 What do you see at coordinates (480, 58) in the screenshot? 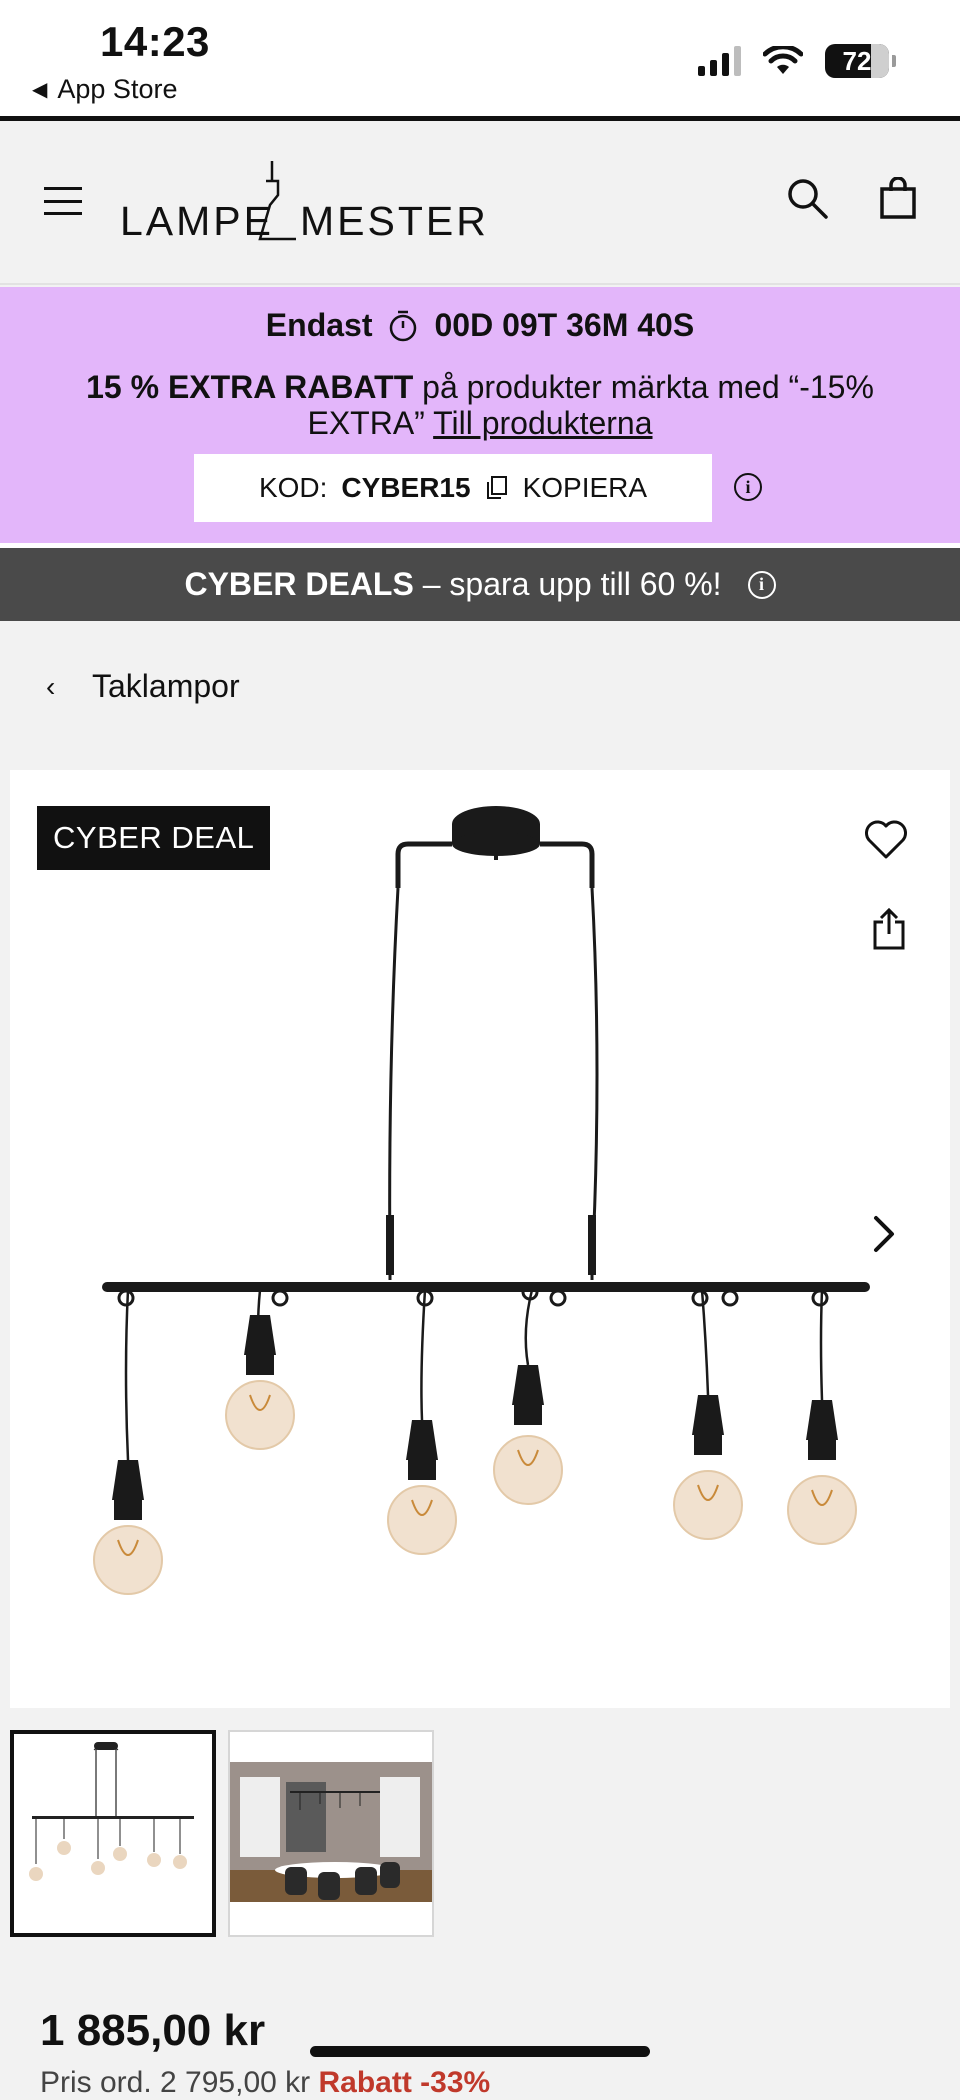
I see `status-bar: 14:23 ◀ App Store 72` at bounding box center [480, 58].